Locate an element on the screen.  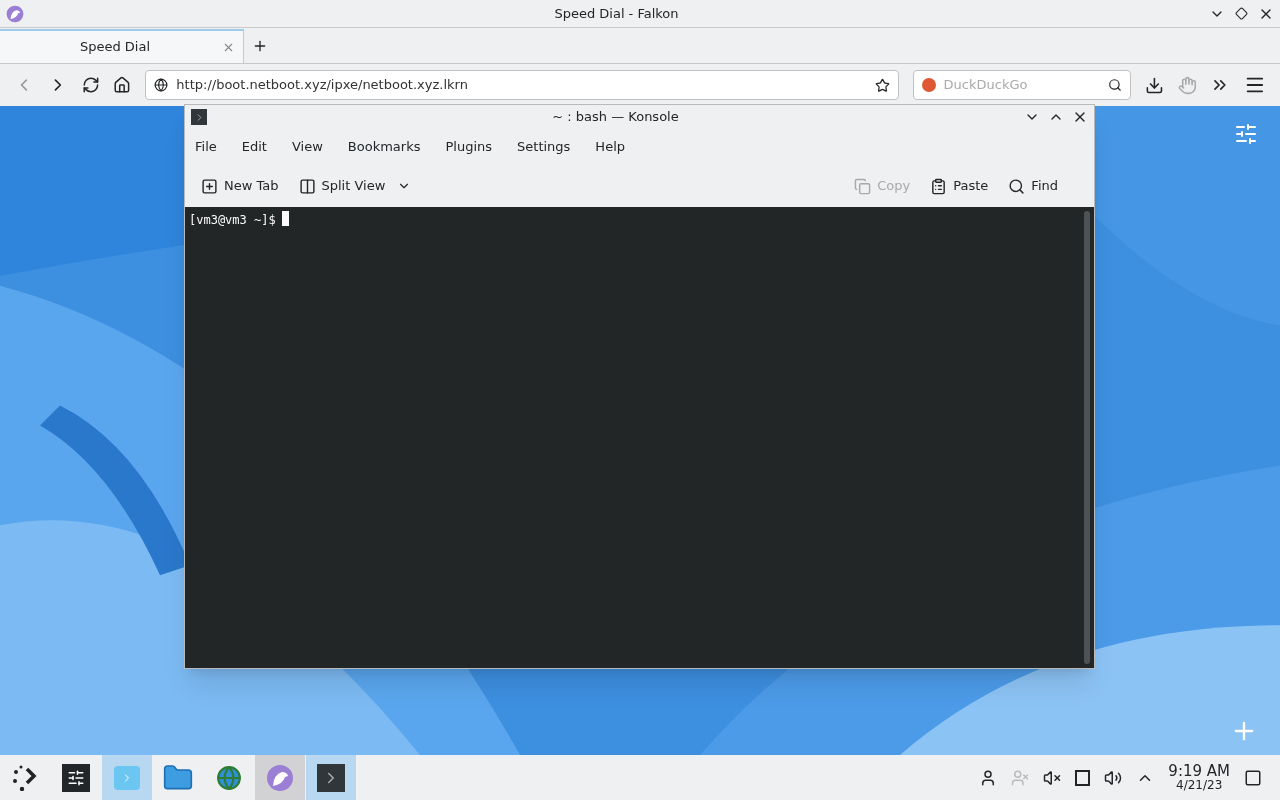
address-bar: http://boot.netboot.xyz/ipxe/netboot.xyz.lkrn is located at coordinates (522, 85).